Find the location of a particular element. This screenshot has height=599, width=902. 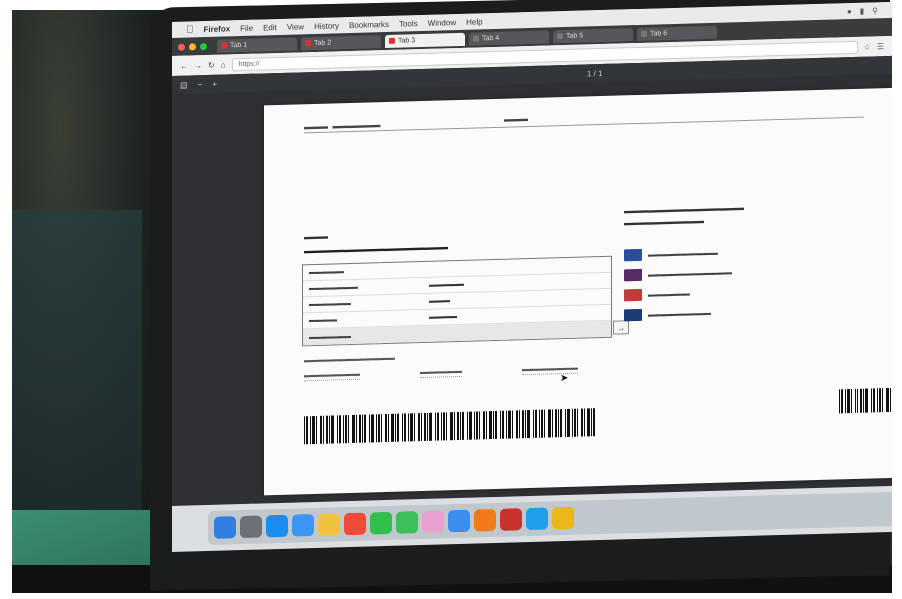

background-shelf is located at coordinates (77, 360).